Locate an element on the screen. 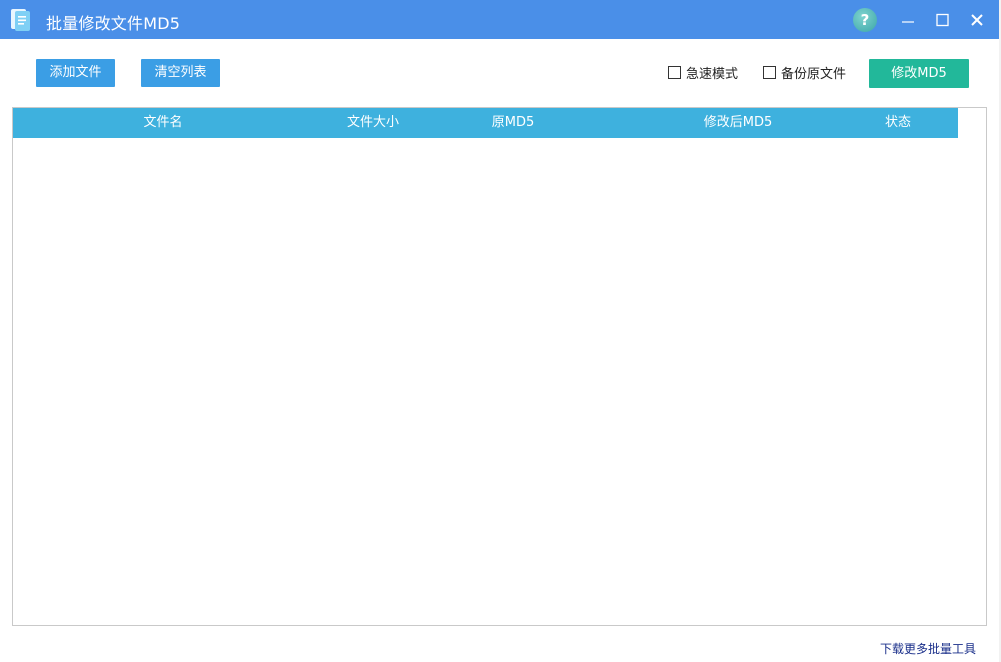  backup-label: 备份原文件 is located at coordinates (814, 74).